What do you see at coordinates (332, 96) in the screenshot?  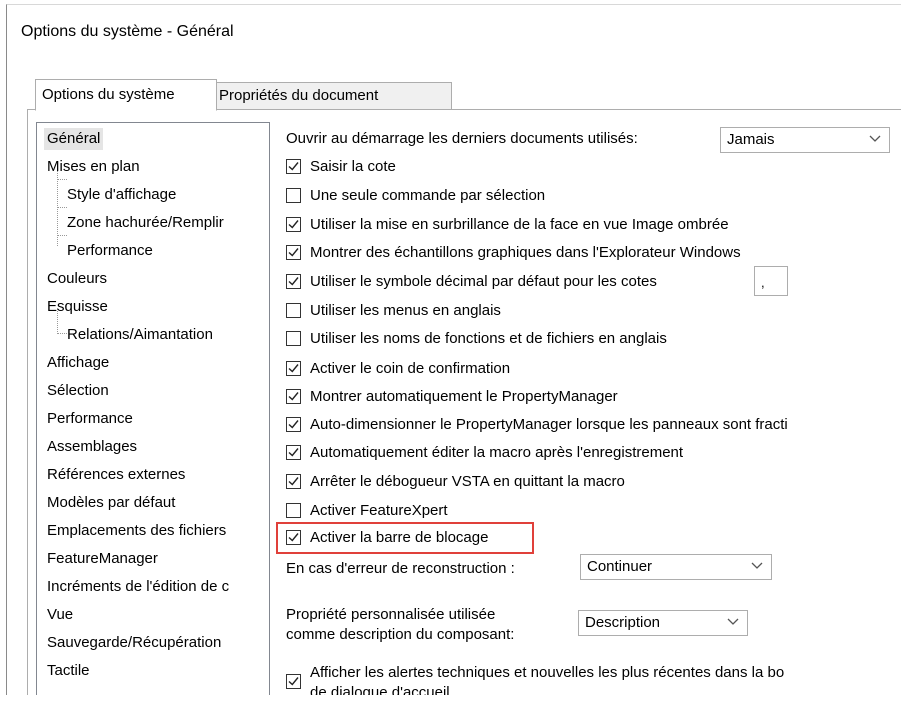 I see `tab-document-properties: Propriétés du document` at bounding box center [332, 96].